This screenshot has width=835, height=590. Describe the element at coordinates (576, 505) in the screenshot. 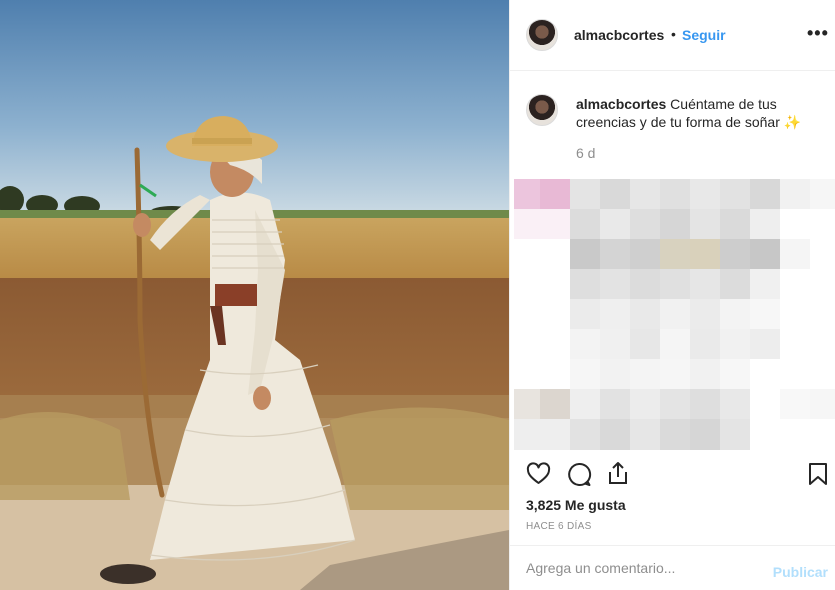

I see `likes-count: 3,825 Me gusta` at that location.